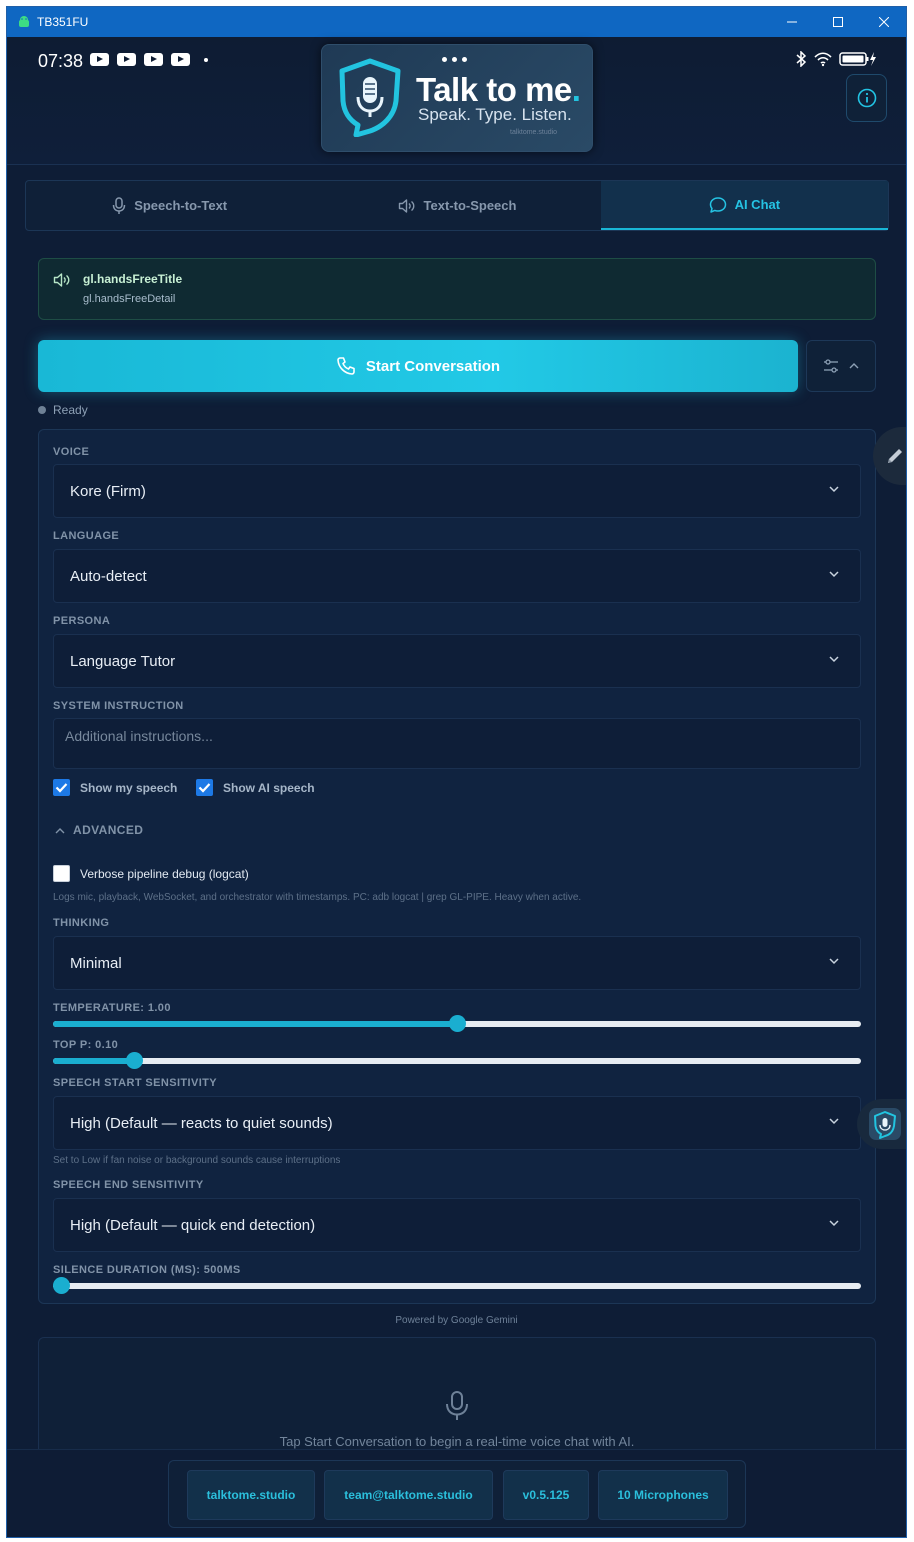  What do you see at coordinates (663, 1495) in the screenshot?
I see `microphones-link: 10 Microphones` at bounding box center [663, 1495].